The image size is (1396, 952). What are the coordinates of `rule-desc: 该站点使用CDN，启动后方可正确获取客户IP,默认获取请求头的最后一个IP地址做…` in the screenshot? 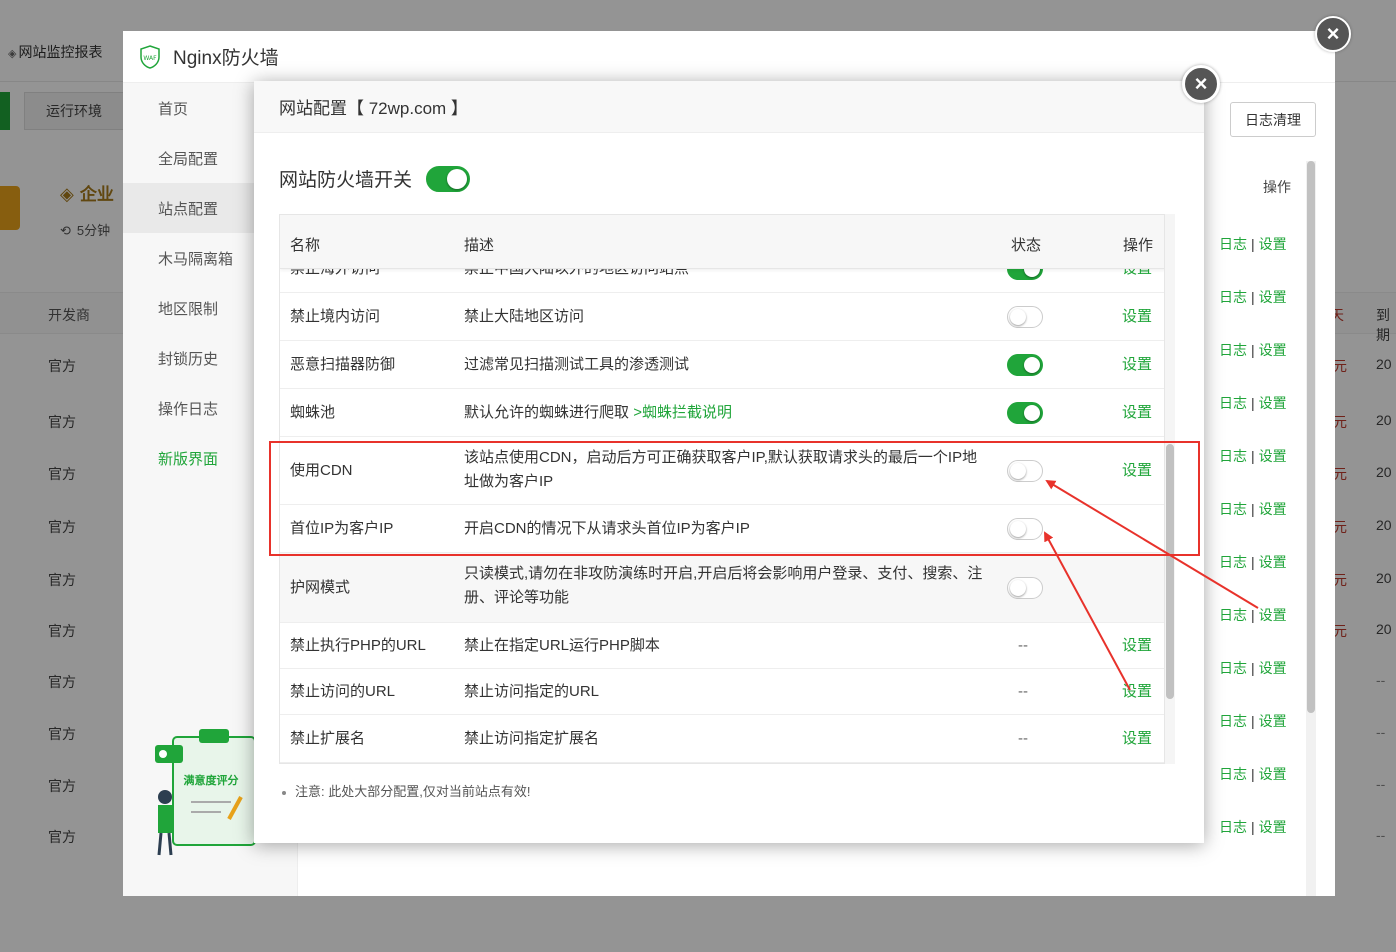 It's located at (721, 469).